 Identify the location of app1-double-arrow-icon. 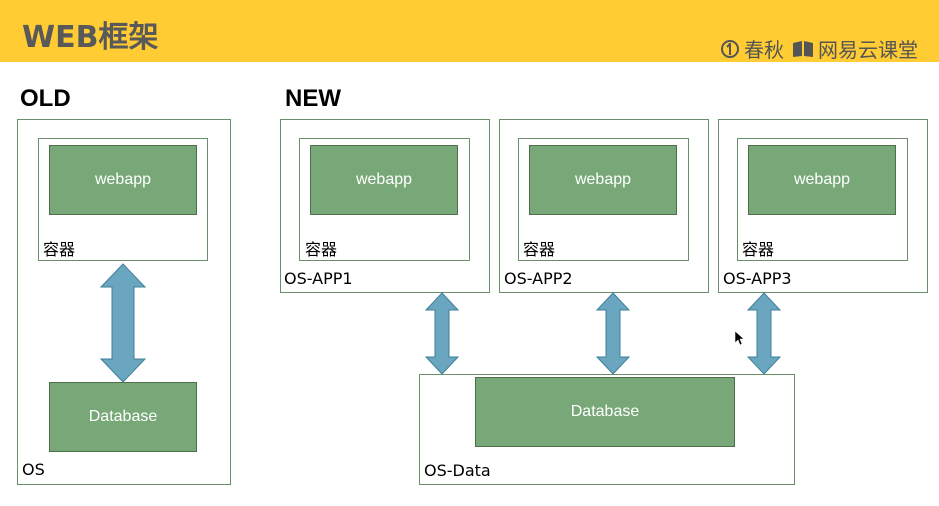
(442, 333).